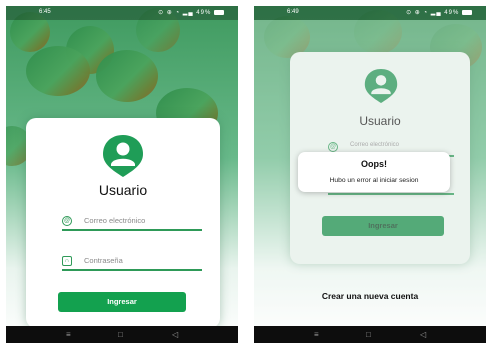  Describe the element at coordinates (45, 12) in the screenshot. I see `status-time: 6:45` at that location.